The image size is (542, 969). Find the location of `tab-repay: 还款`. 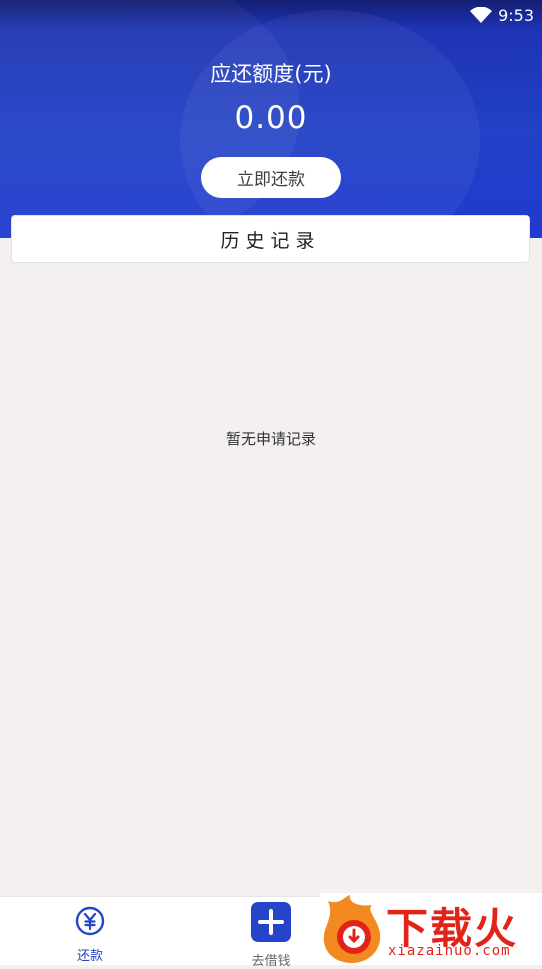

tab-repay: 还款 is located at coordinates (90, 931).